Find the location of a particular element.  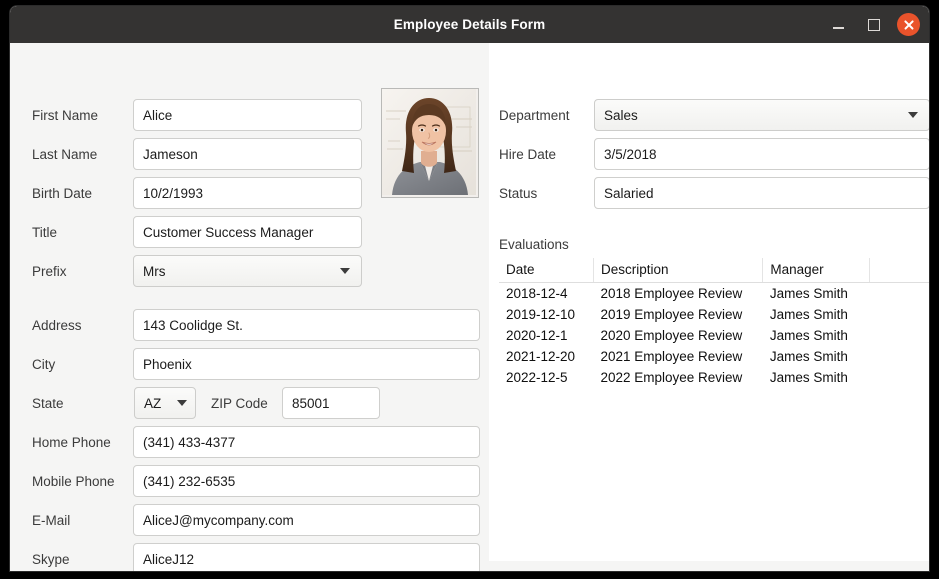

maximize-icon is located at coordinates (873, 24).